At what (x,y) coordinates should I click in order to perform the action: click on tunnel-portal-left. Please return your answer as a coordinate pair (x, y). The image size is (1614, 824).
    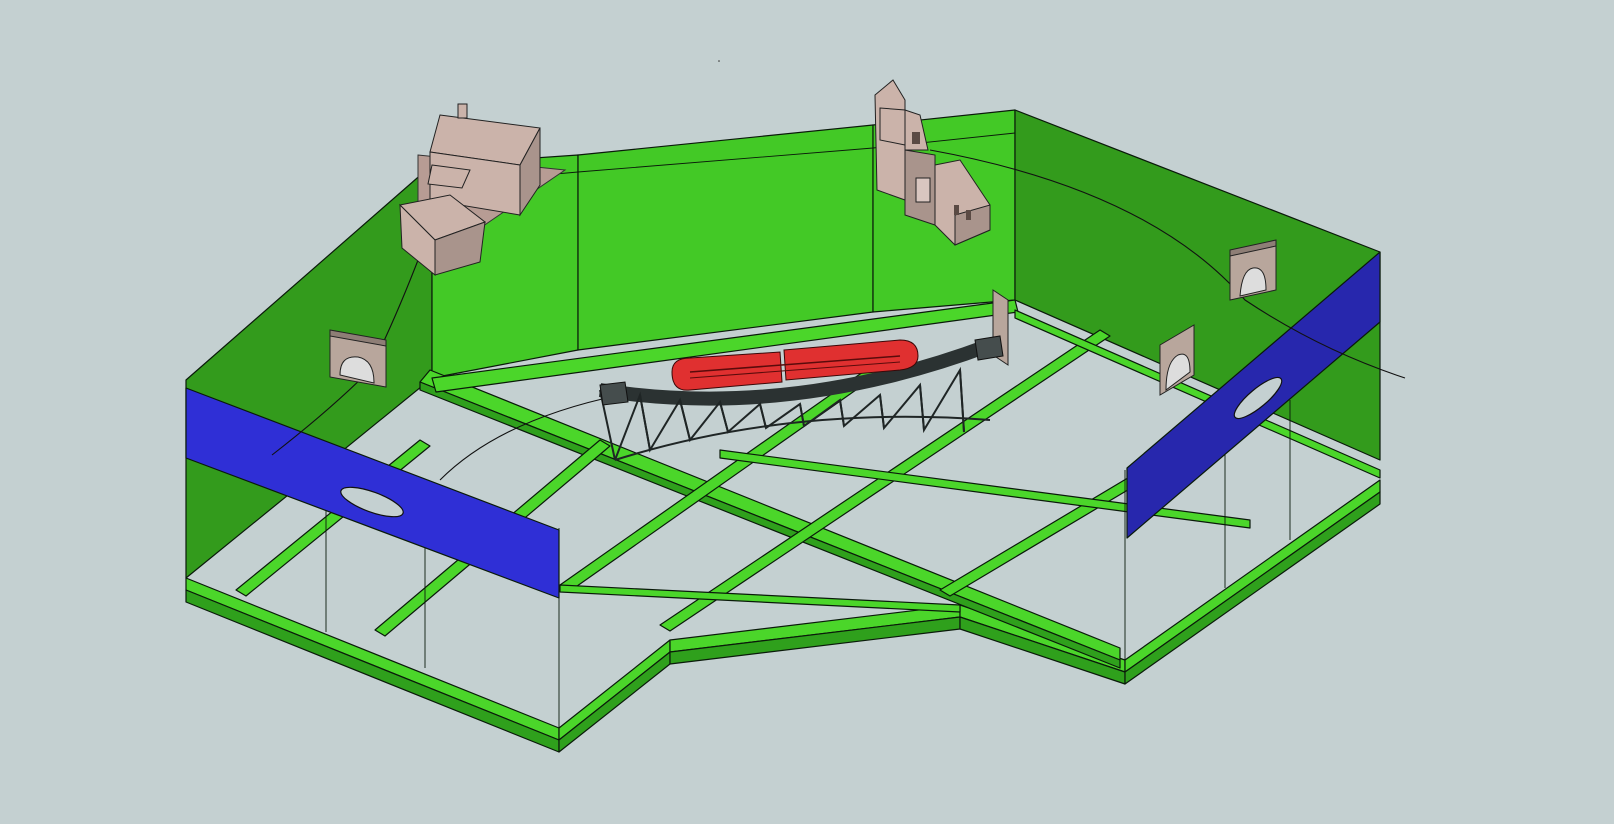
    Looking at the image, I should click on (358, 358).